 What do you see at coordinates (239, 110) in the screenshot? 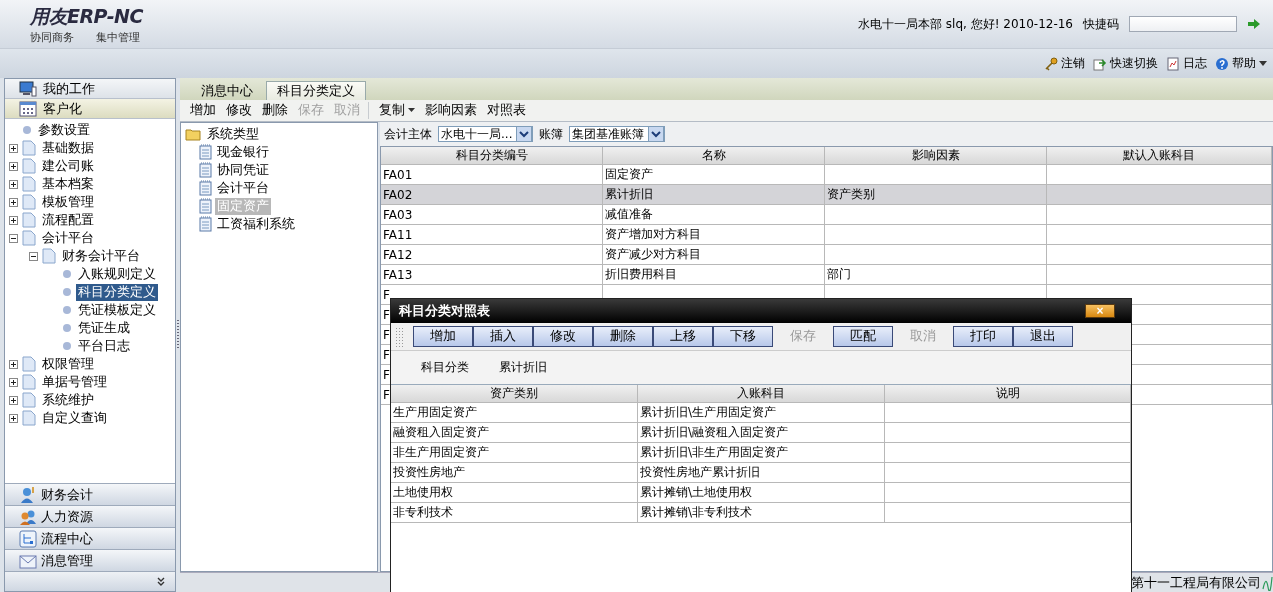
I see `toolbar-button: 修改` at bounding box center [239, 110].